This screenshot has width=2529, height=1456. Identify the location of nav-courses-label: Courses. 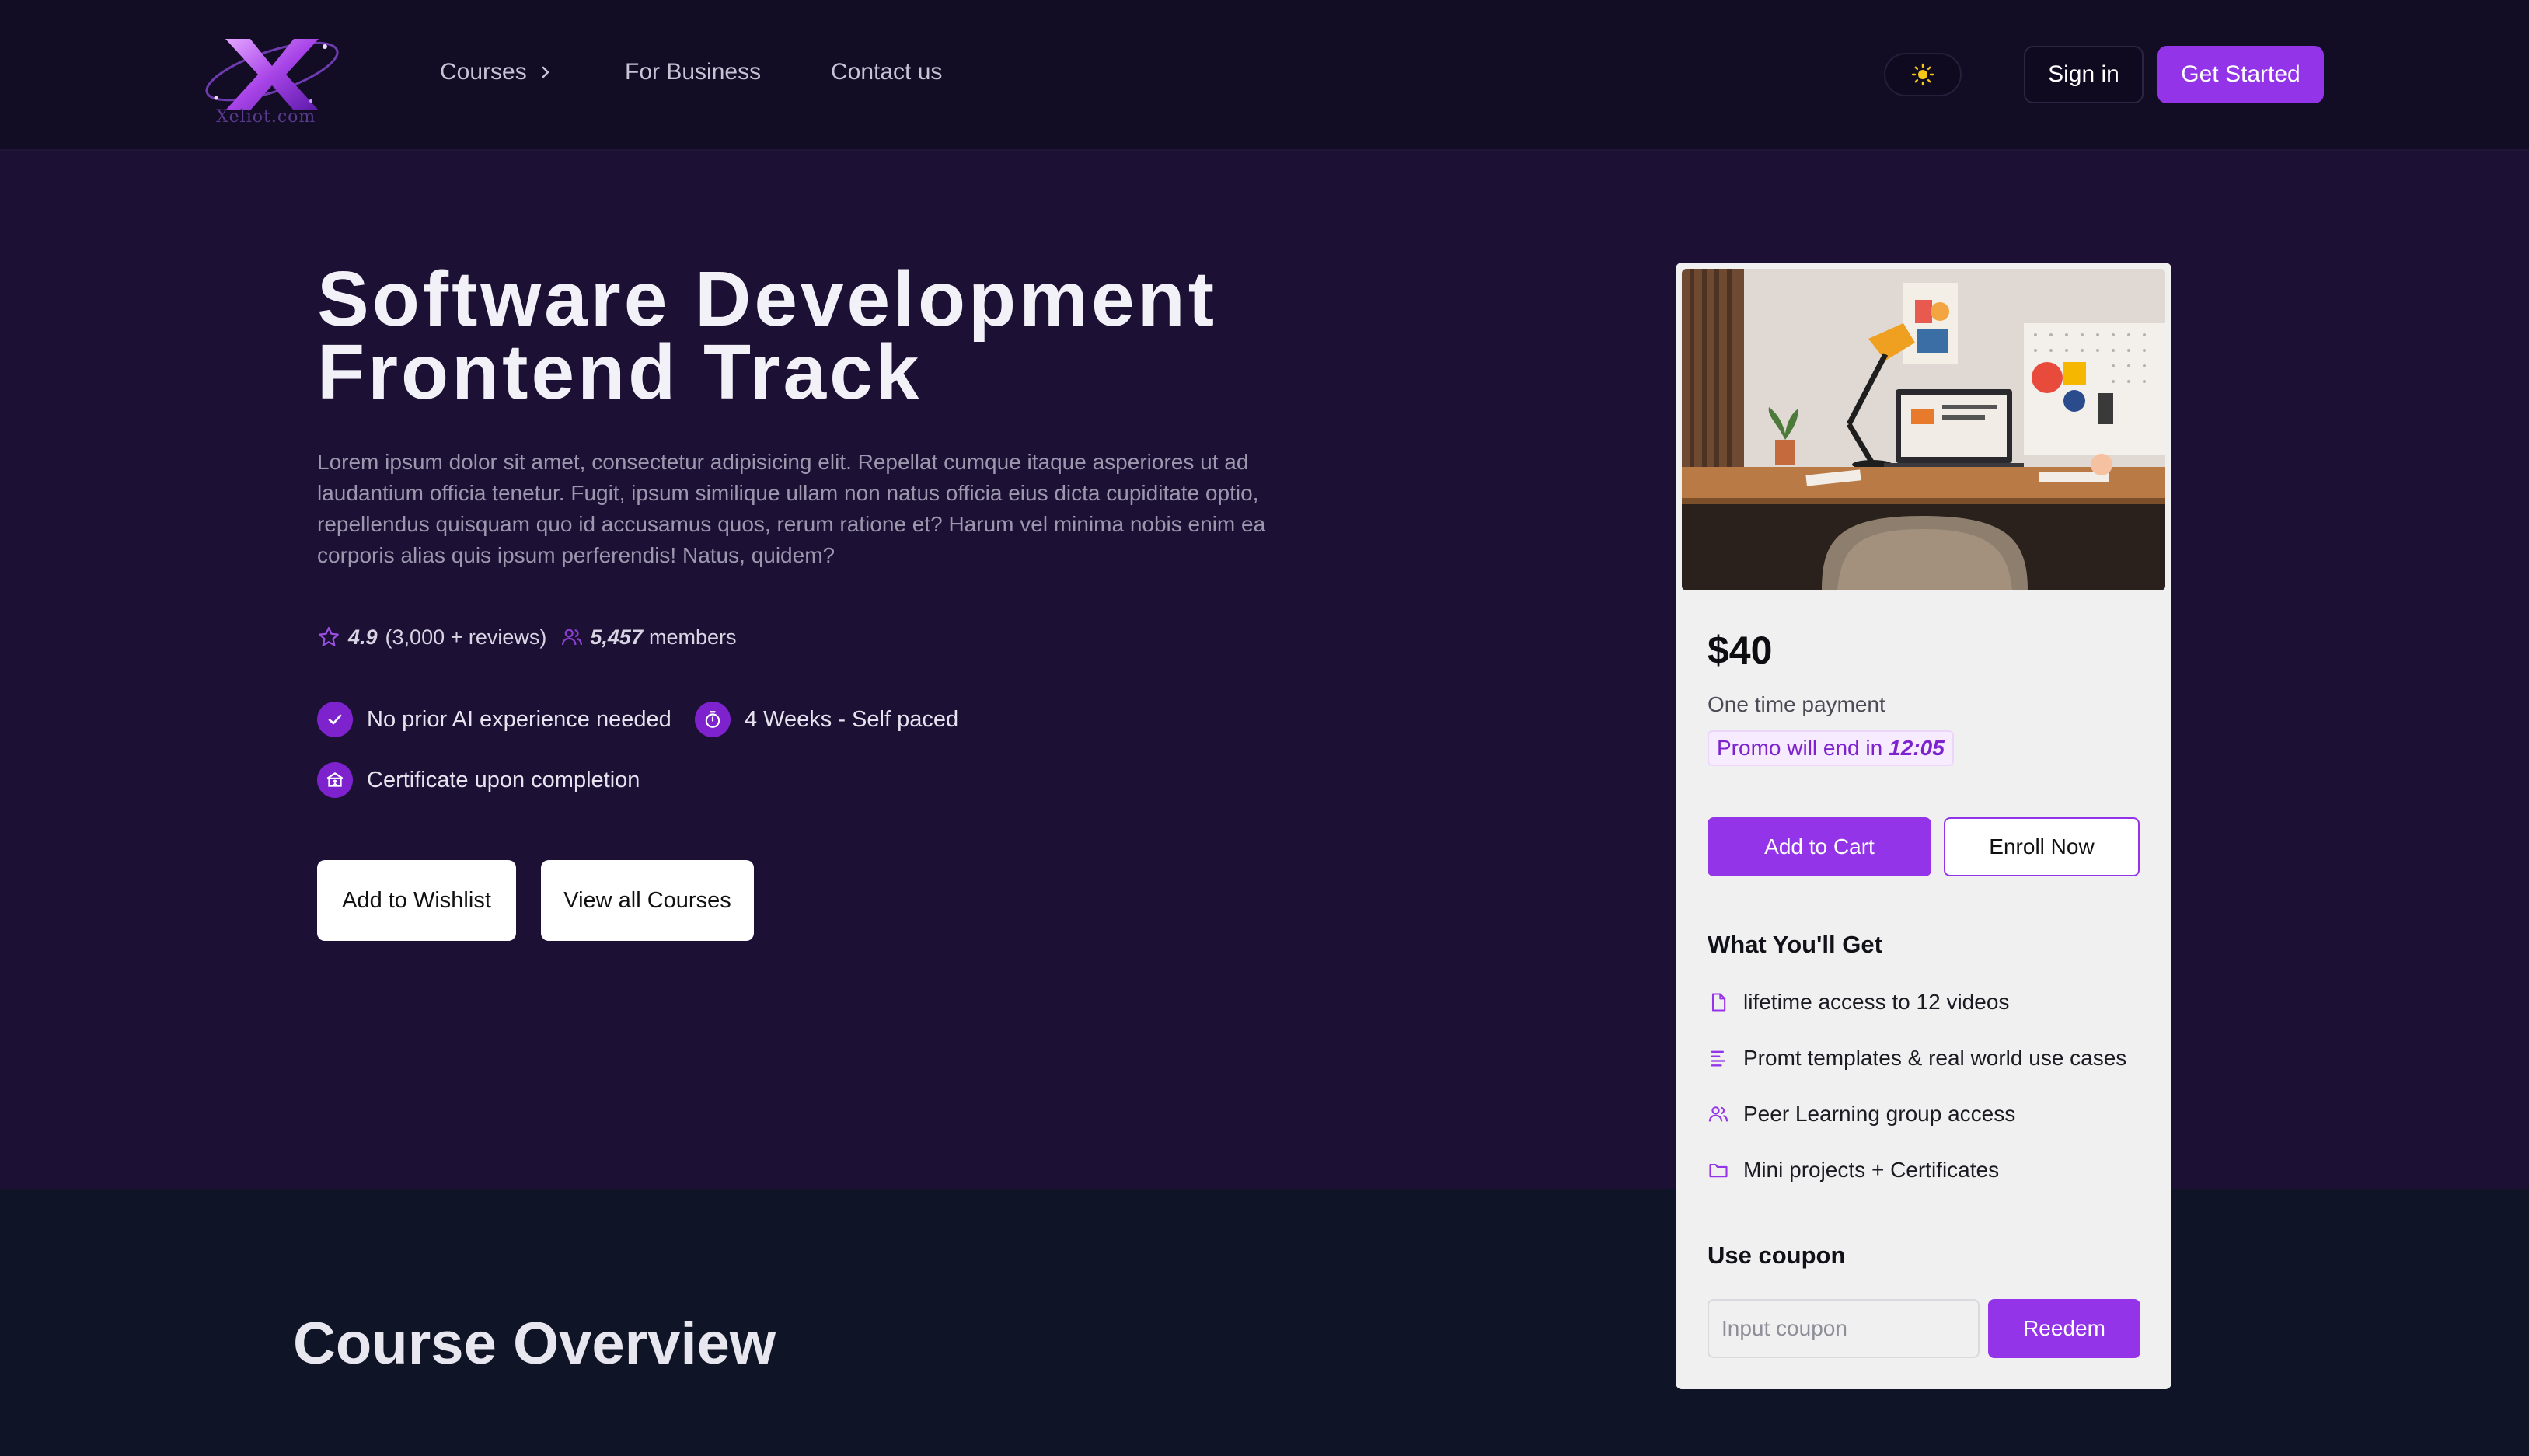
(483, 72).